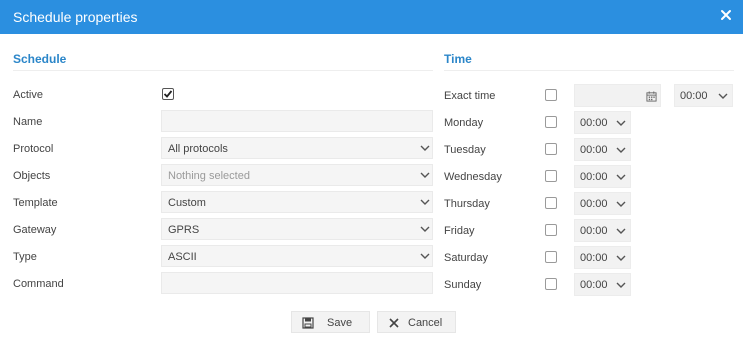  What do you see at coordinates (726, 15) in the screenshot?
I see `close-icon` at bounding box center [726, 15].